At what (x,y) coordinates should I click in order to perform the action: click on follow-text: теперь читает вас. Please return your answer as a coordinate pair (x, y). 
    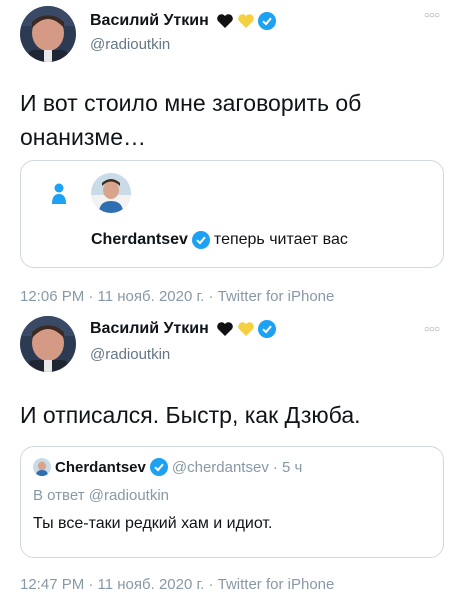
    Looking at the image, I should click on (280, 239).